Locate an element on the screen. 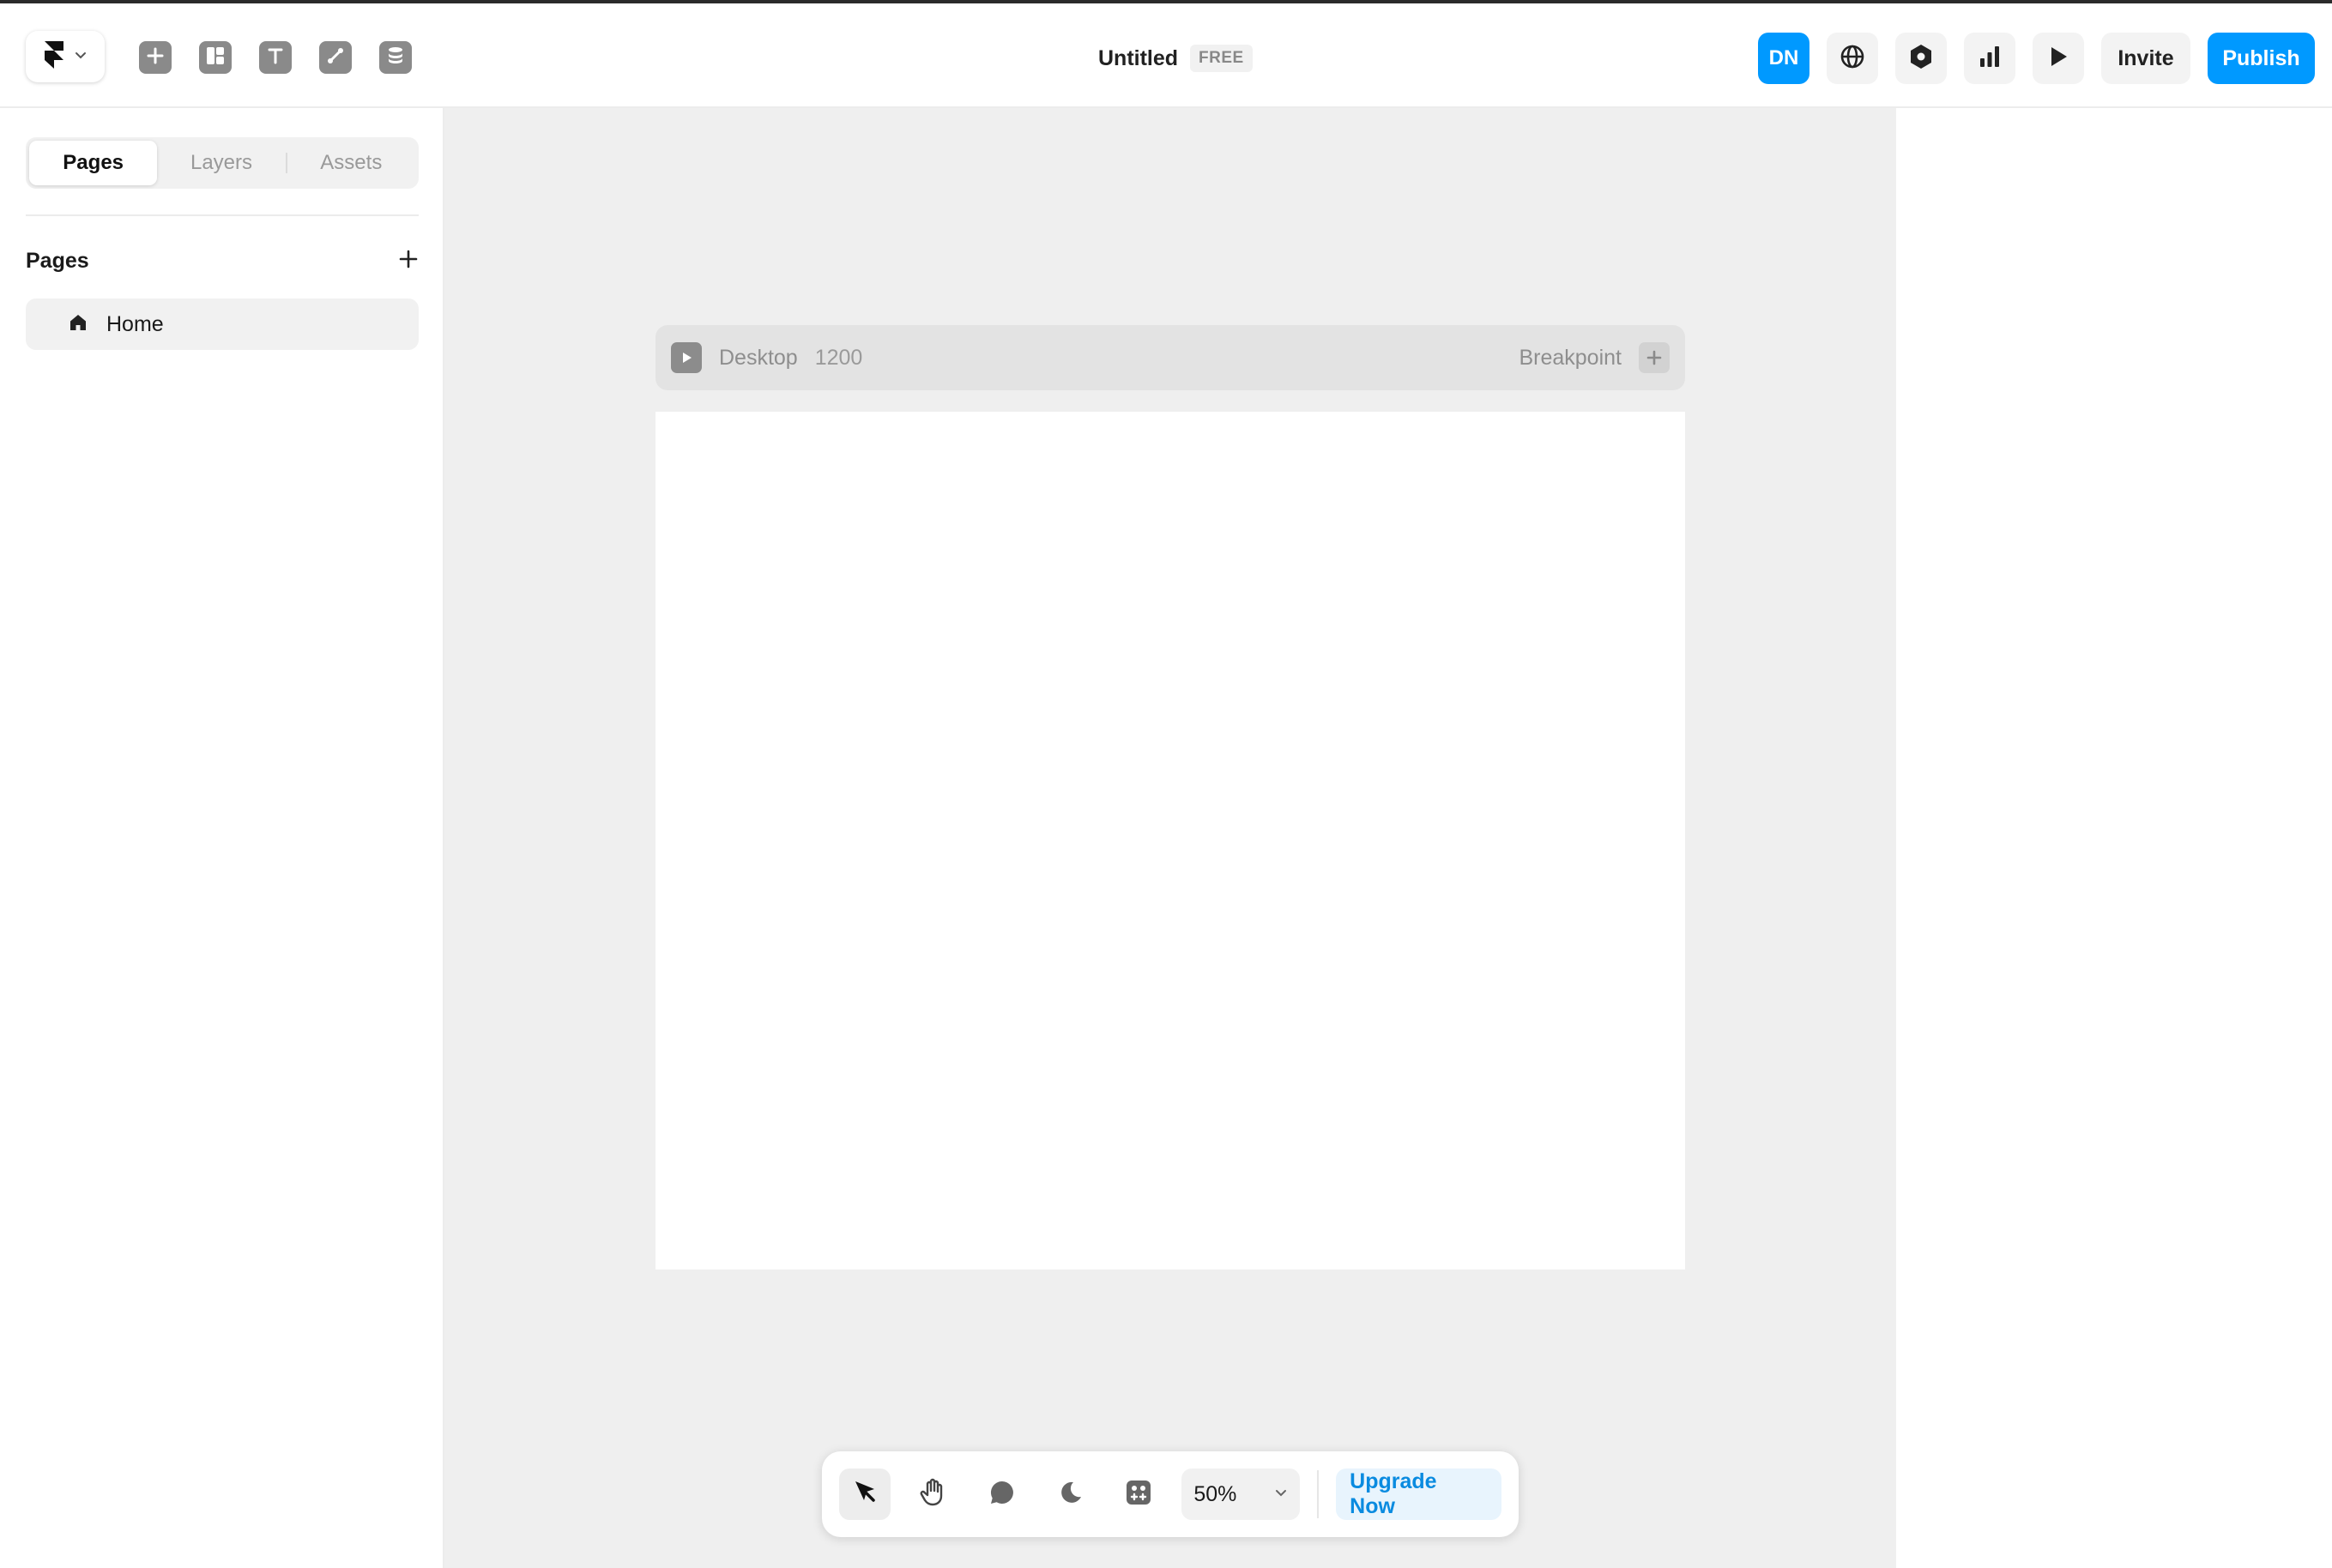 Image resolution: width=2332 pixels, height=1568 pixels. pages-section-title: Pages is located at coordinates (58, 261).